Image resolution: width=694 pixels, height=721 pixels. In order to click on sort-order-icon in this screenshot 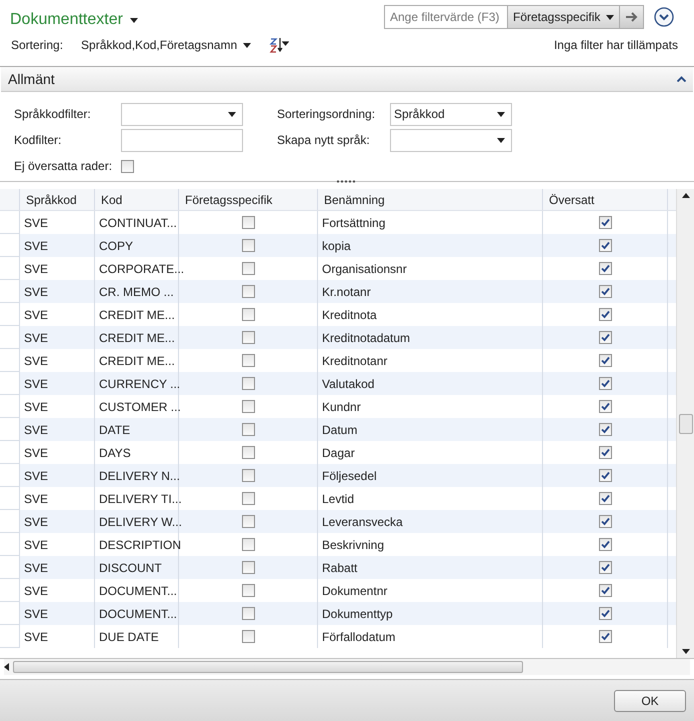, I will do `click(279, 45)`.